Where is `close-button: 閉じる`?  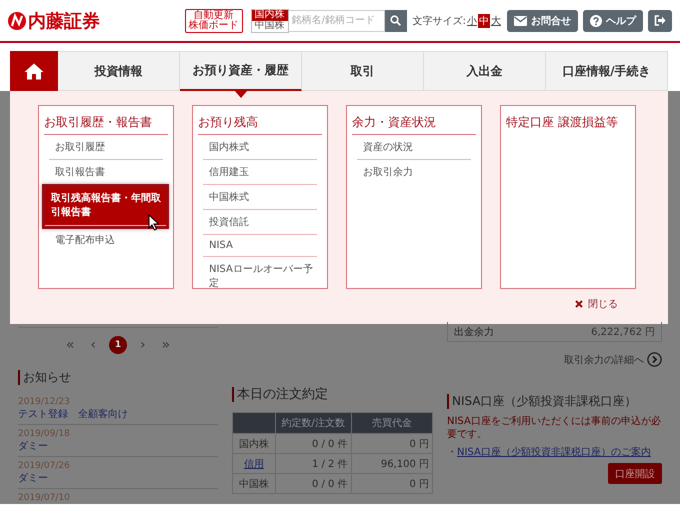 close-button: 閉じる is located at coordinates (596, 304).